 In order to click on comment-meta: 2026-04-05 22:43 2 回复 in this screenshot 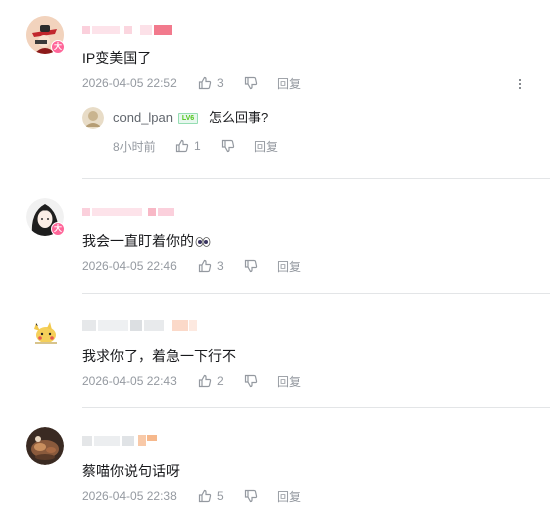, I will do `click(191, 381)`.